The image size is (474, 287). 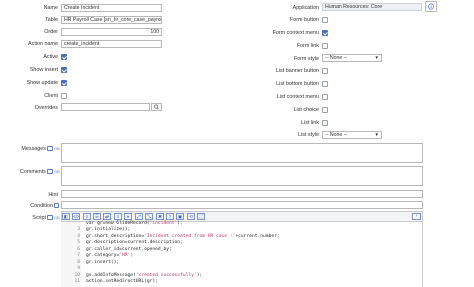 What do you see at coordinates (336, 58) in the screenshot?
I see `form-style-value: -- None --` at bounding box center [336, 58].